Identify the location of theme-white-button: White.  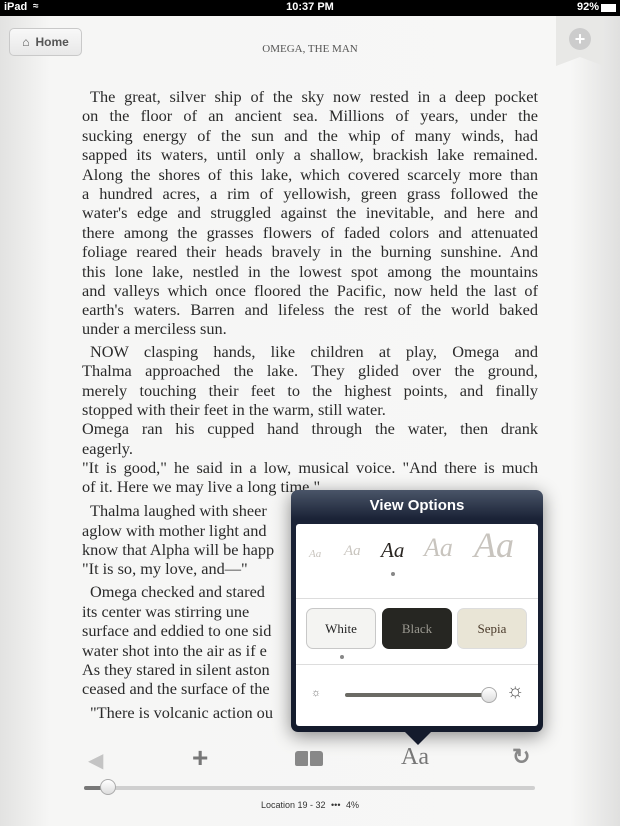
(341, 628).